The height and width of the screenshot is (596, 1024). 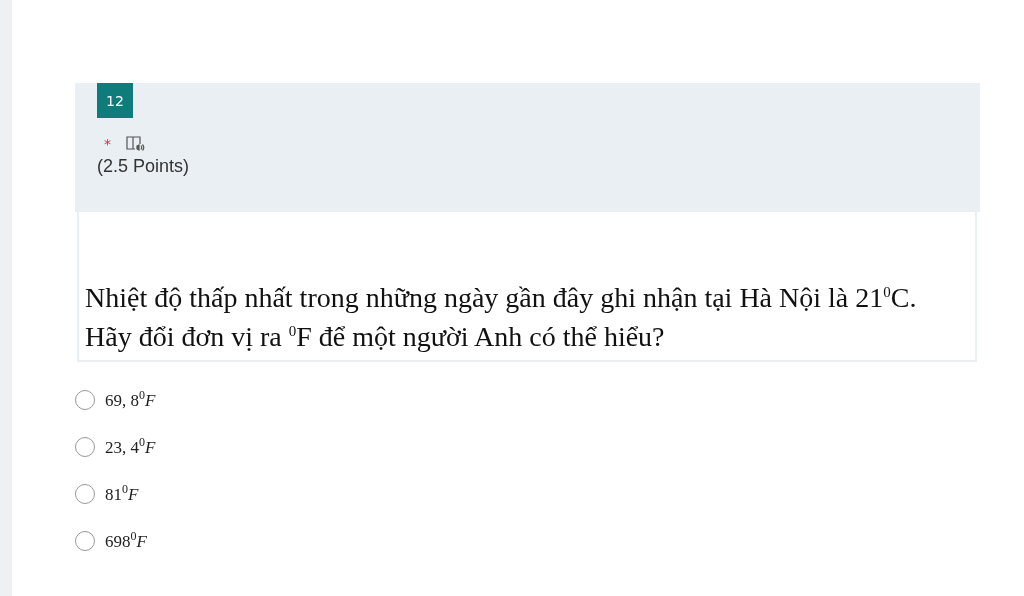 I want to click on answer-option: 23, 4$^{0}$F, so click(x=115, y=446).